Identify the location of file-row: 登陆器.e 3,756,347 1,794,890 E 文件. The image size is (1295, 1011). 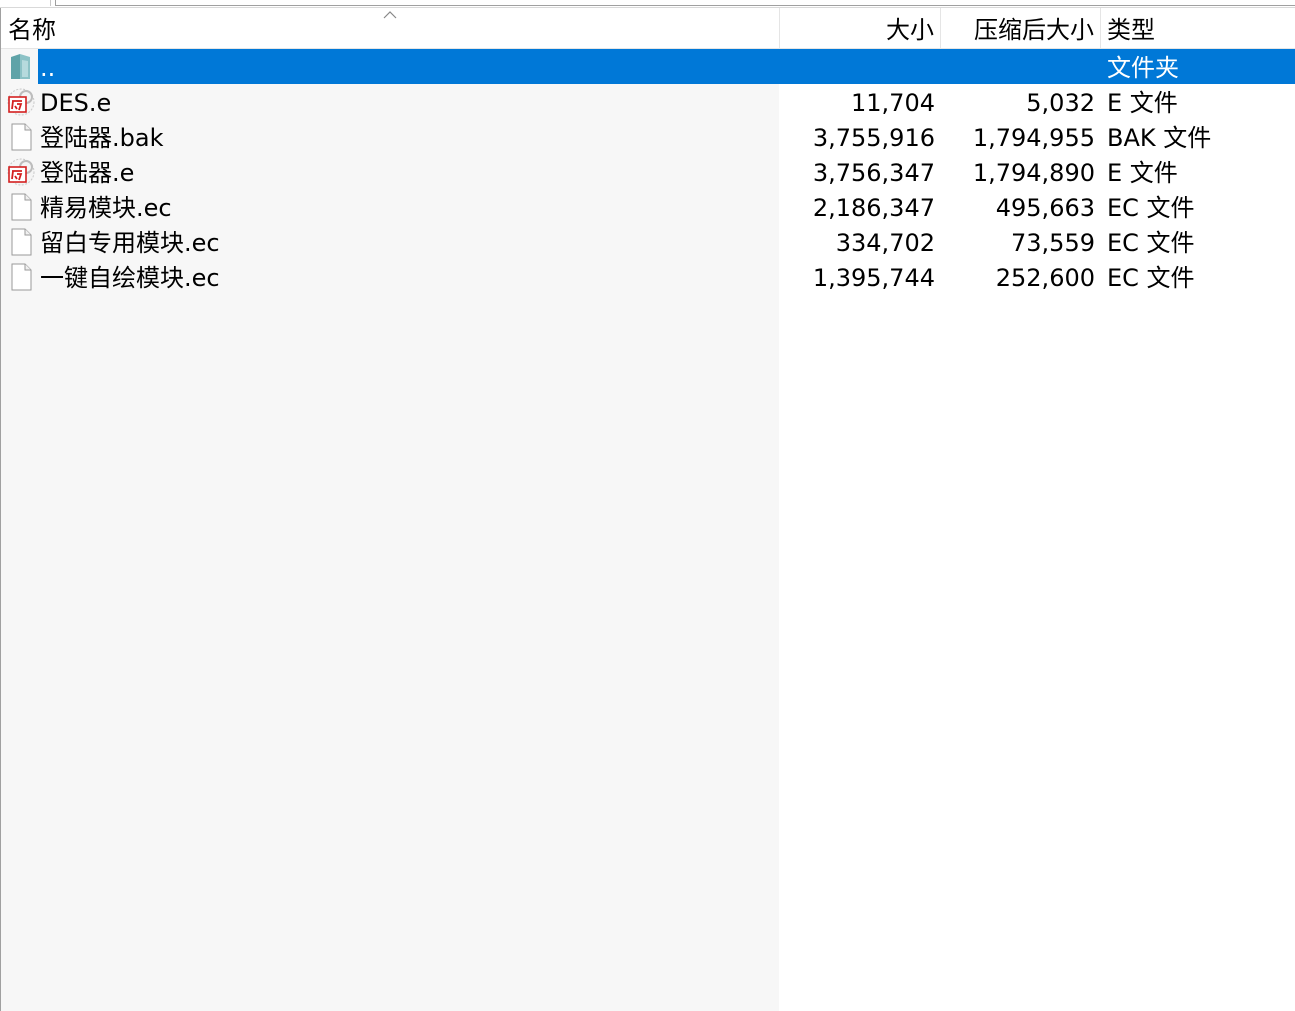
(648, 171).